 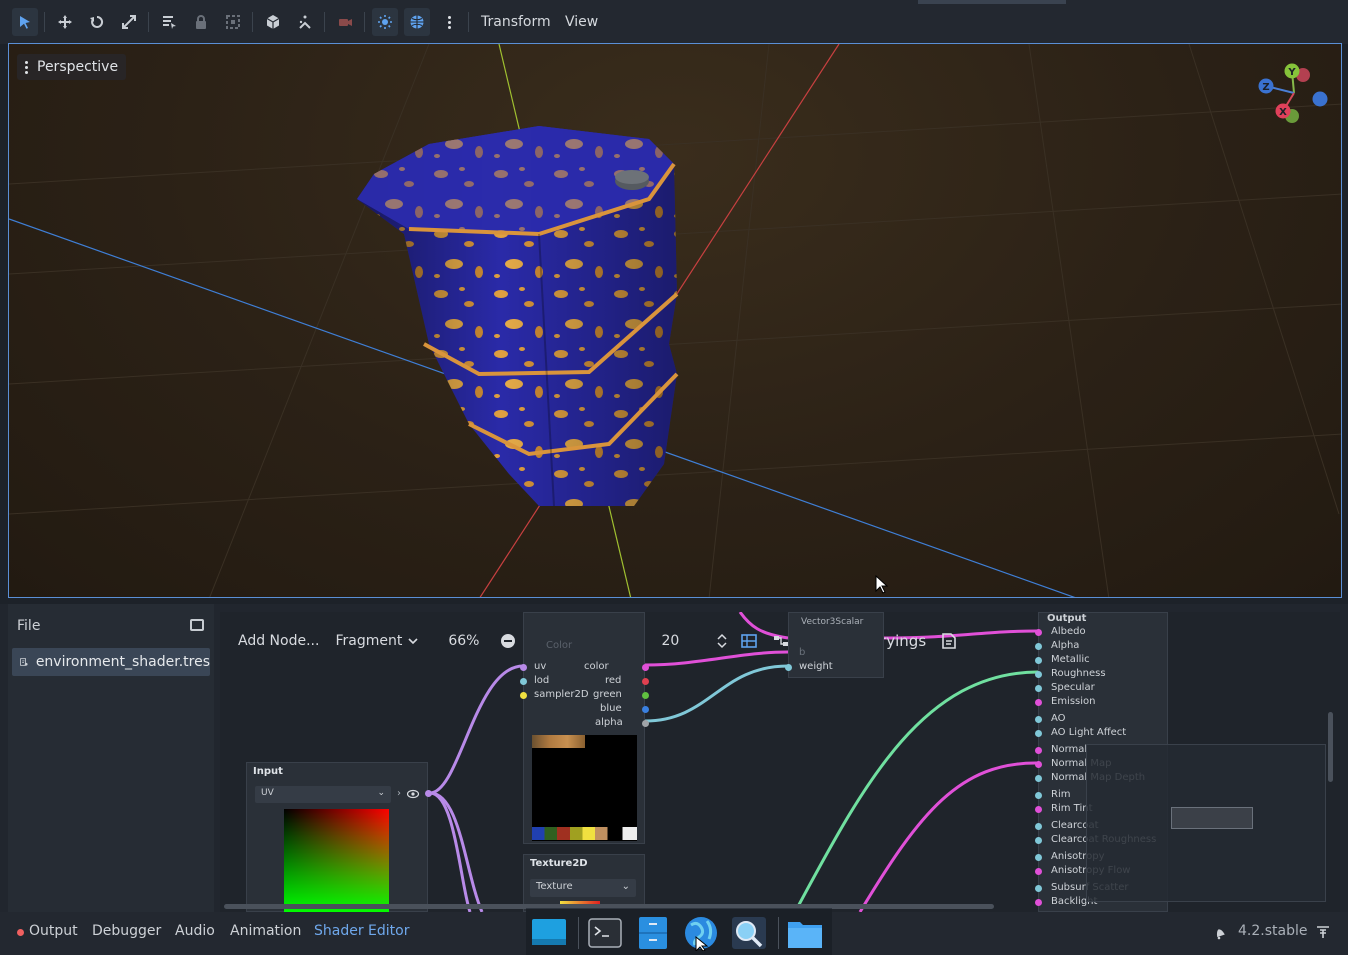 I want to click on notification-bell-icon, so click(x=1220, y=933).